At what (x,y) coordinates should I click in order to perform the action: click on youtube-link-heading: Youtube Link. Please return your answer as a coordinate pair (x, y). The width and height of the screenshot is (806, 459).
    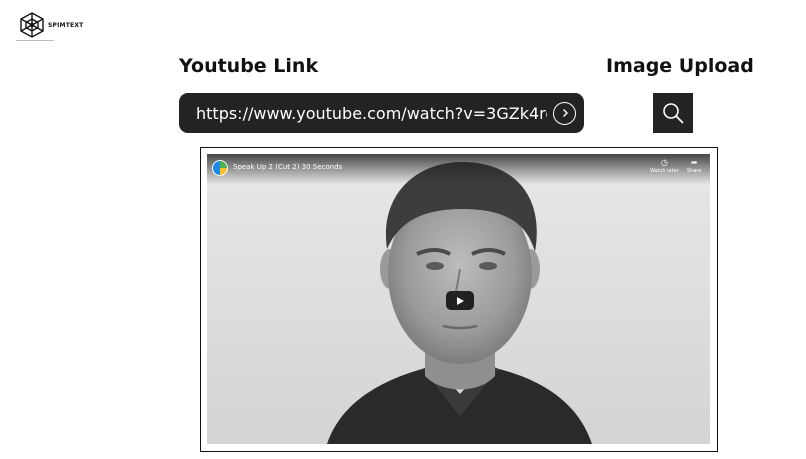
    Looking at the image, I should click on (249, 66).